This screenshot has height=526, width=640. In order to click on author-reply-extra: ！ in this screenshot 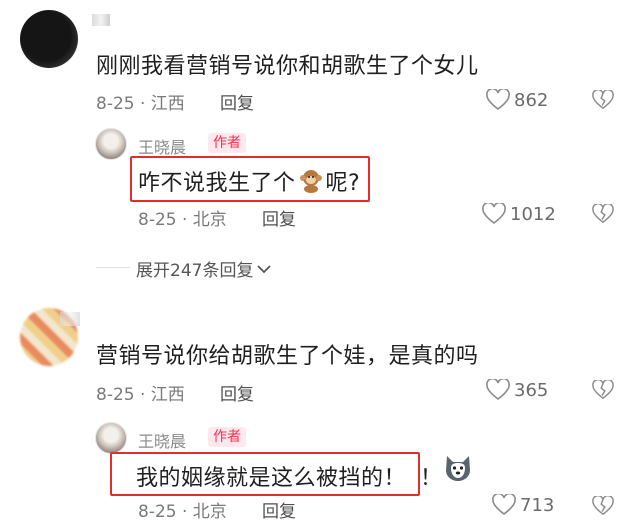, I will do `click(431, 478)`.